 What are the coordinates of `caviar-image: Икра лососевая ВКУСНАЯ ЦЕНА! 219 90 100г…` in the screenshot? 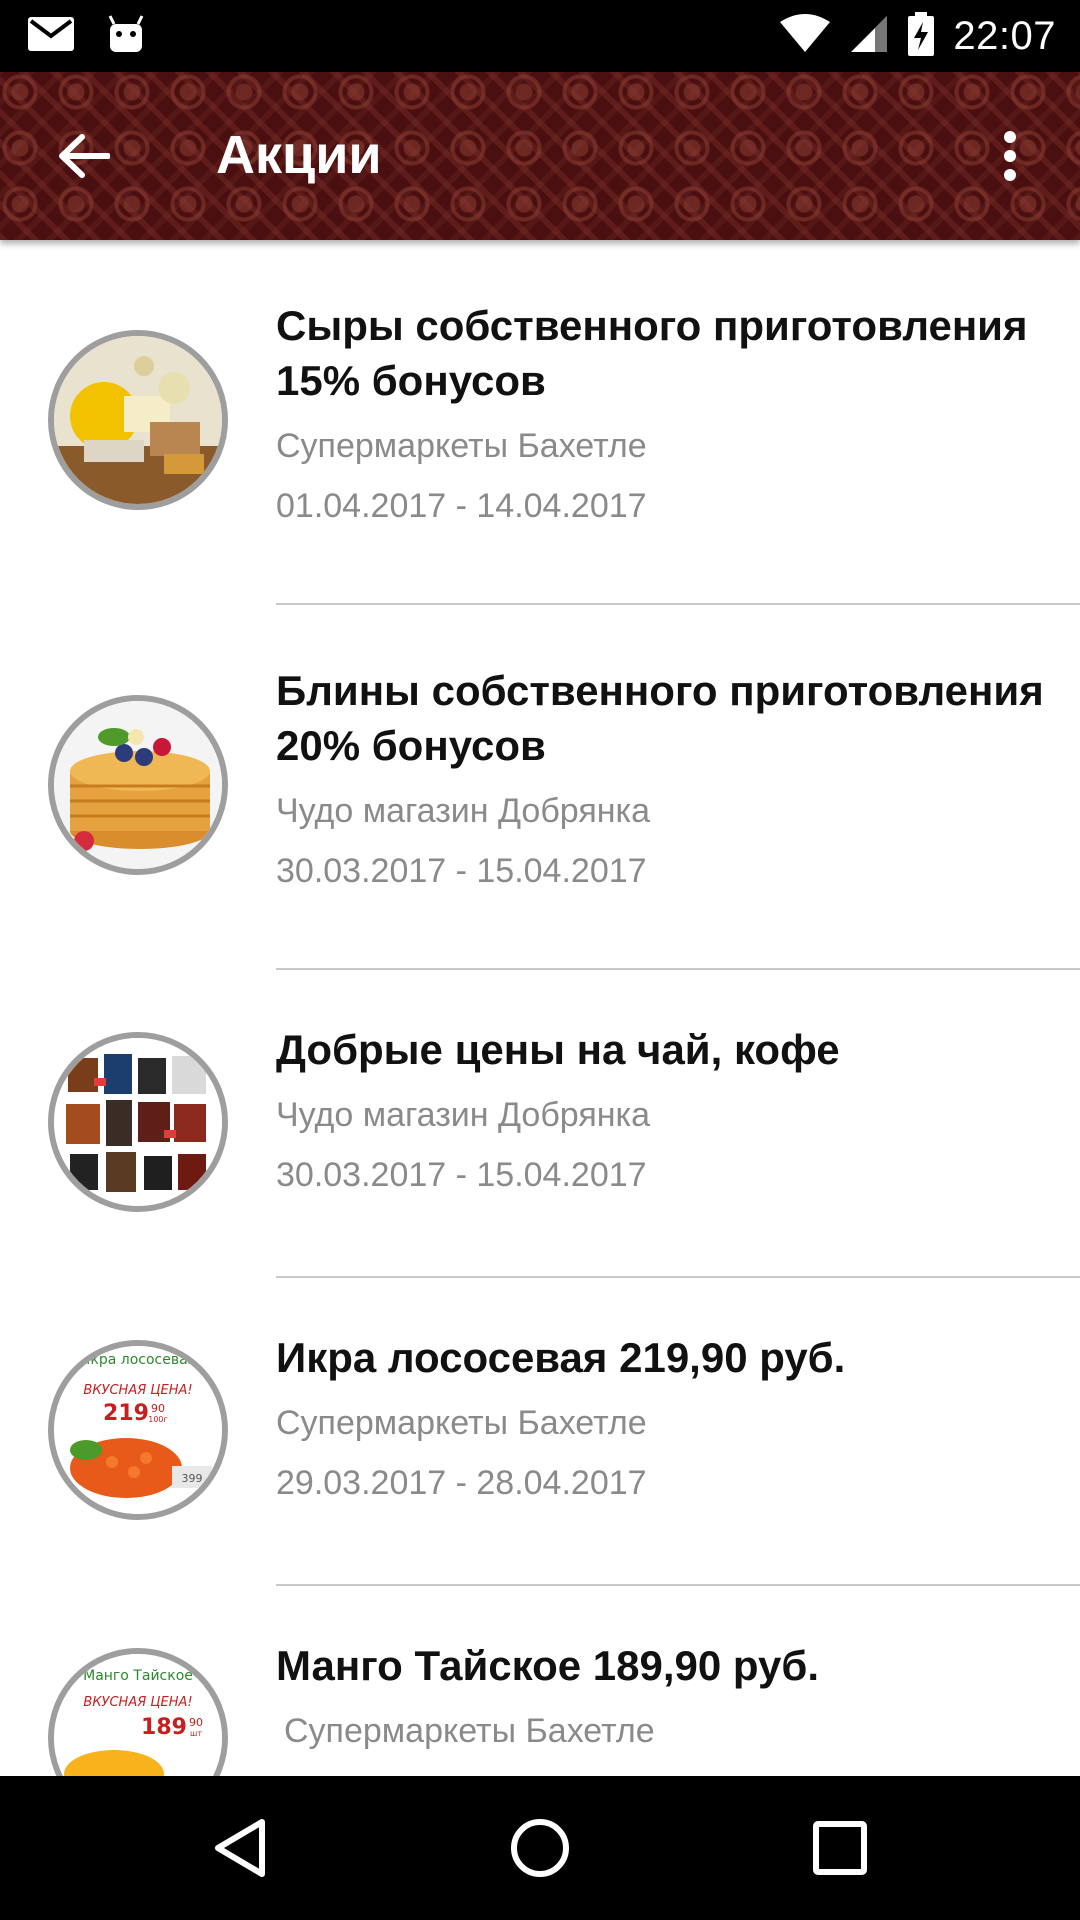 It's located at (138, 1430).